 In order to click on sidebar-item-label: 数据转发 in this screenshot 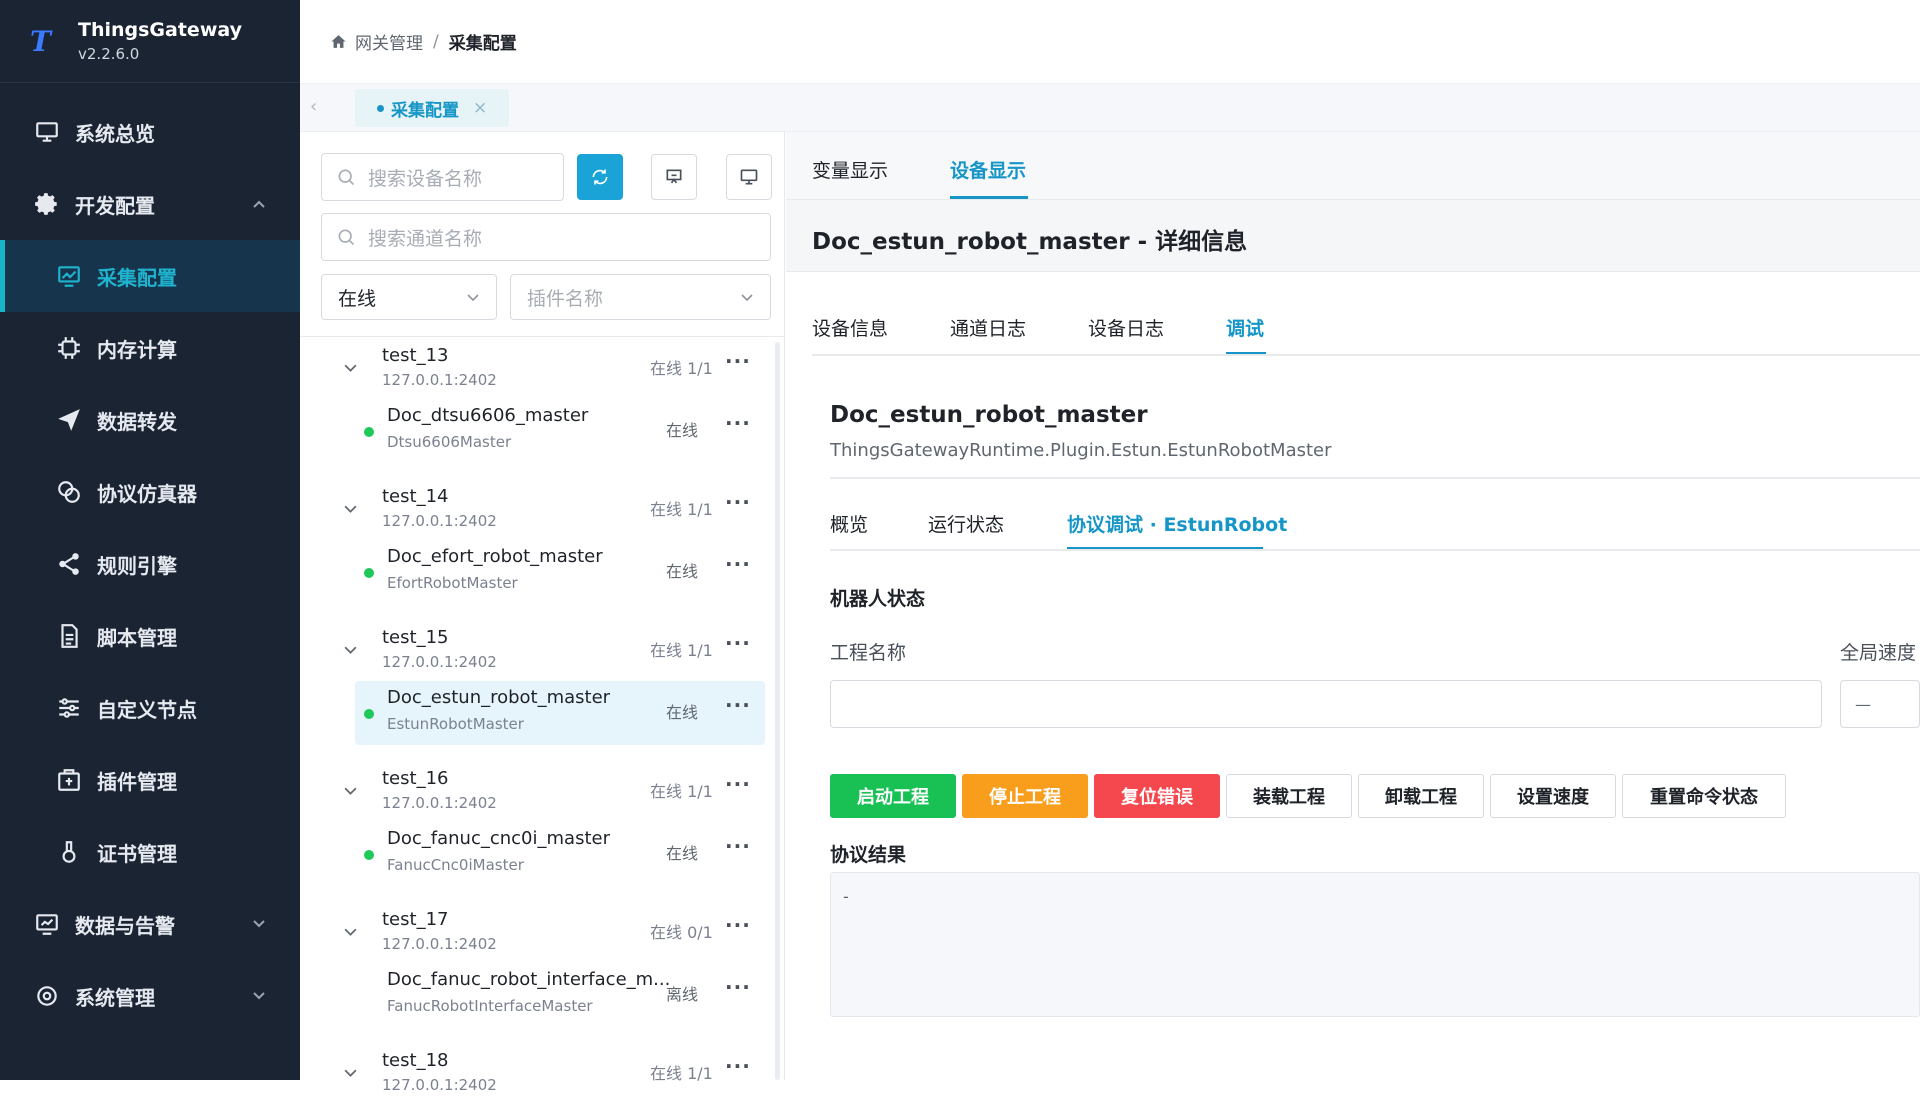, I will do `click(137, 421)`.